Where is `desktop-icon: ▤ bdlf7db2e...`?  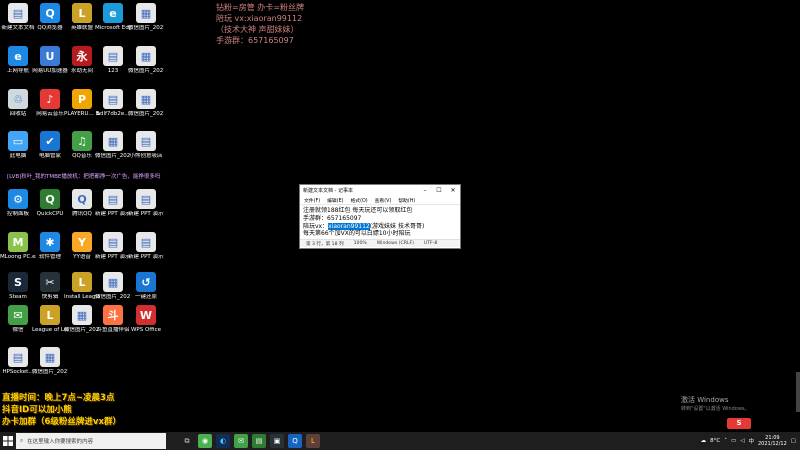
desktop-icon: ▤ bdlf7db2e... is located at coordinates (113, 103).